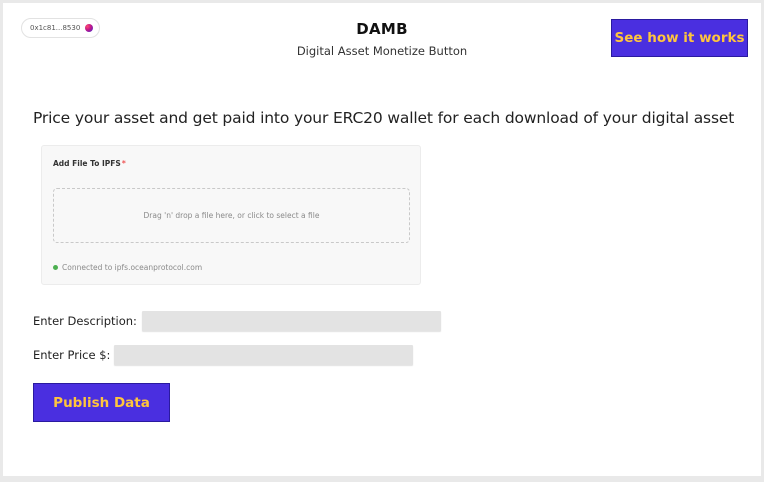 This screenshot has height=482, width=764. I want to click on upload-label: Add File To IPFS*, so click(89, 163).